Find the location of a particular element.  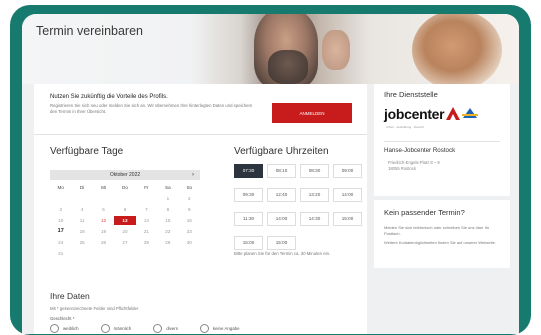

available-times-title: Verfügbare Uhrzeiten is located at coordinates (281, 151).